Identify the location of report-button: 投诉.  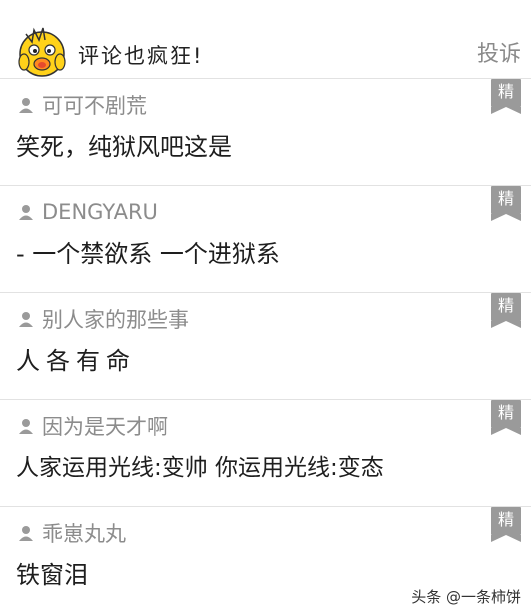
(499, 52).